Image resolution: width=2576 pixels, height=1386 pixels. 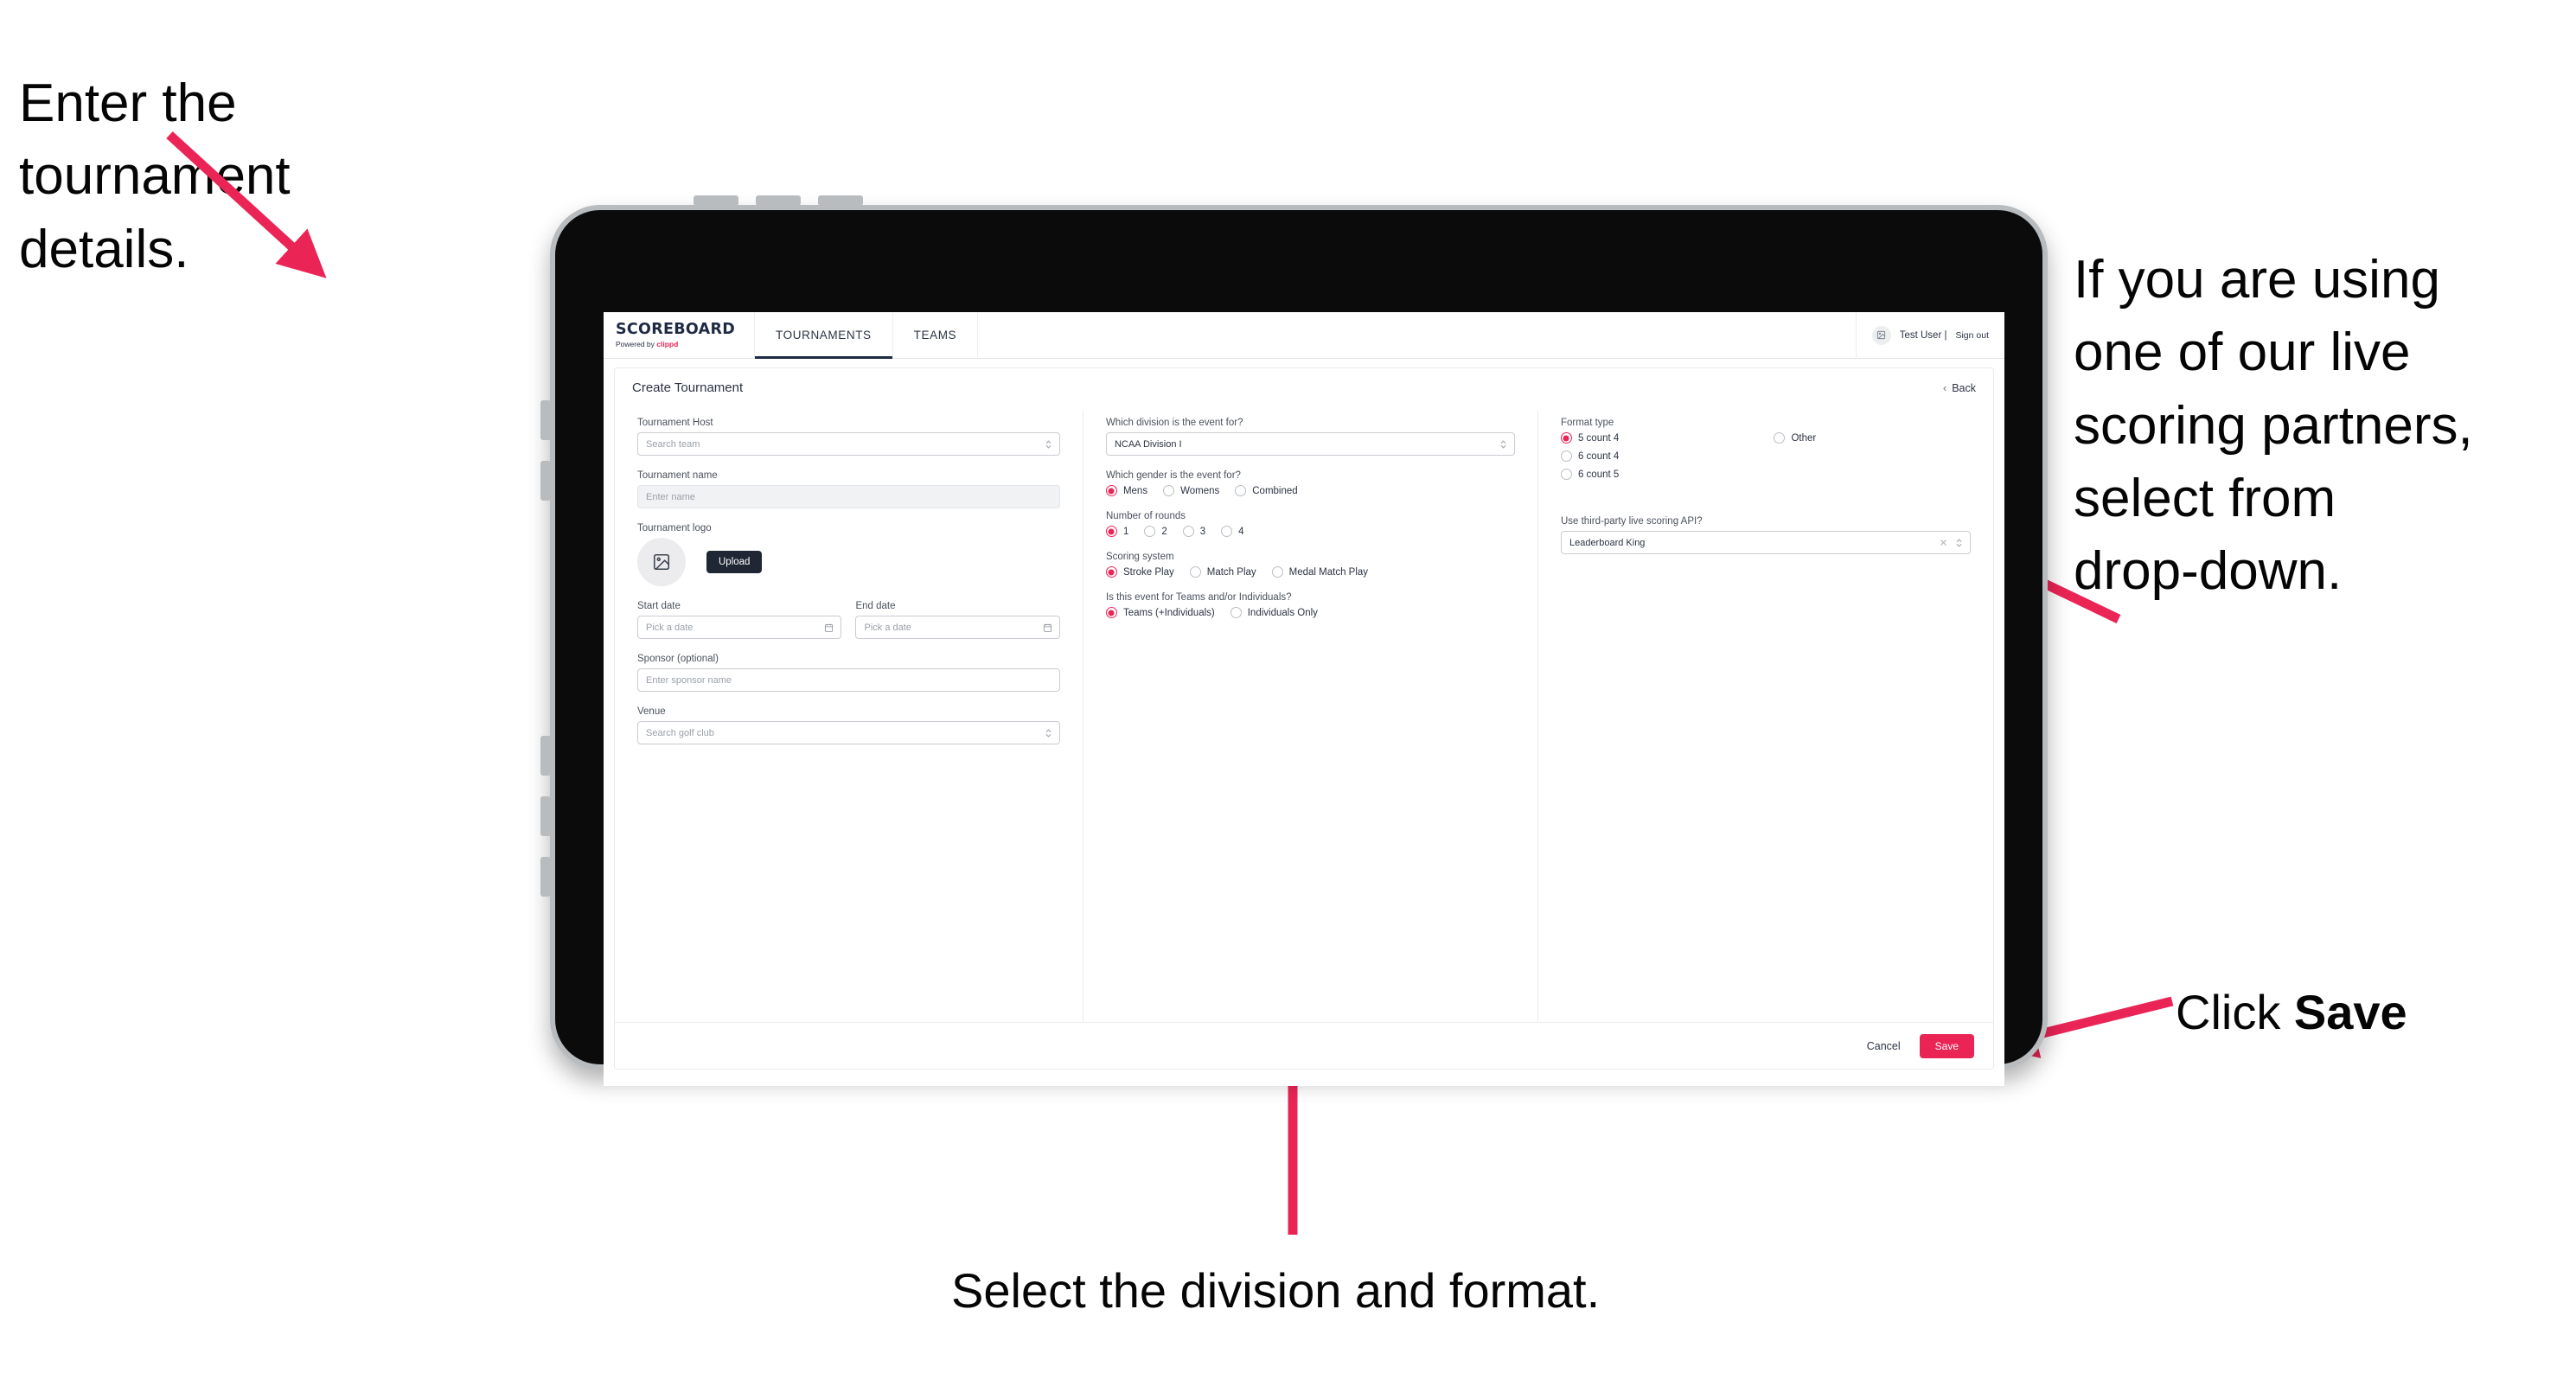 What do you see at coordinates (849, 444) in the screenshot?
I see `tournament-host-input: Search team` at bounding box center [849, 444].